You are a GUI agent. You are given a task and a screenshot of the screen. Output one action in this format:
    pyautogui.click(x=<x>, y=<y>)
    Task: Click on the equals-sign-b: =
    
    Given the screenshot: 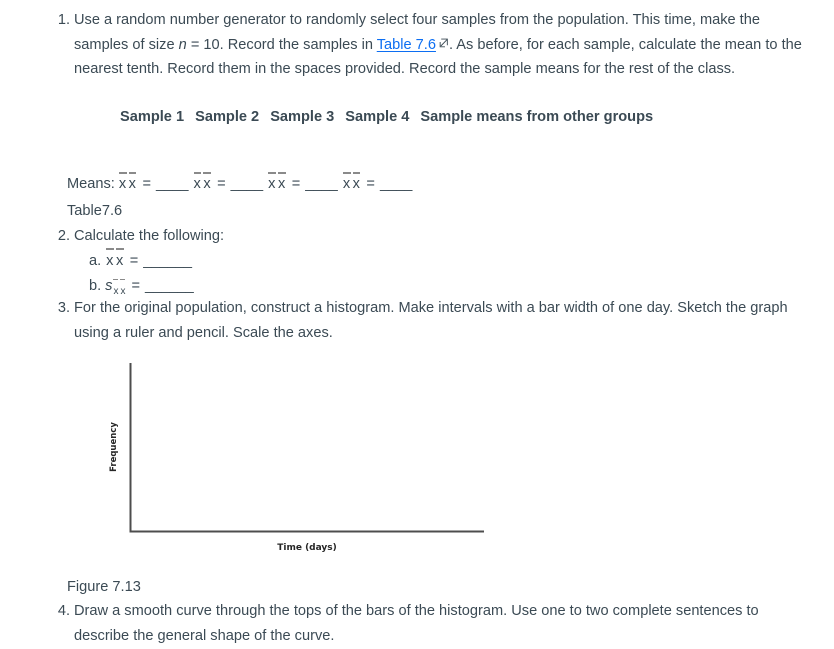 What is the action you would take?
    pyautogui.click(x=135, y=286)
    